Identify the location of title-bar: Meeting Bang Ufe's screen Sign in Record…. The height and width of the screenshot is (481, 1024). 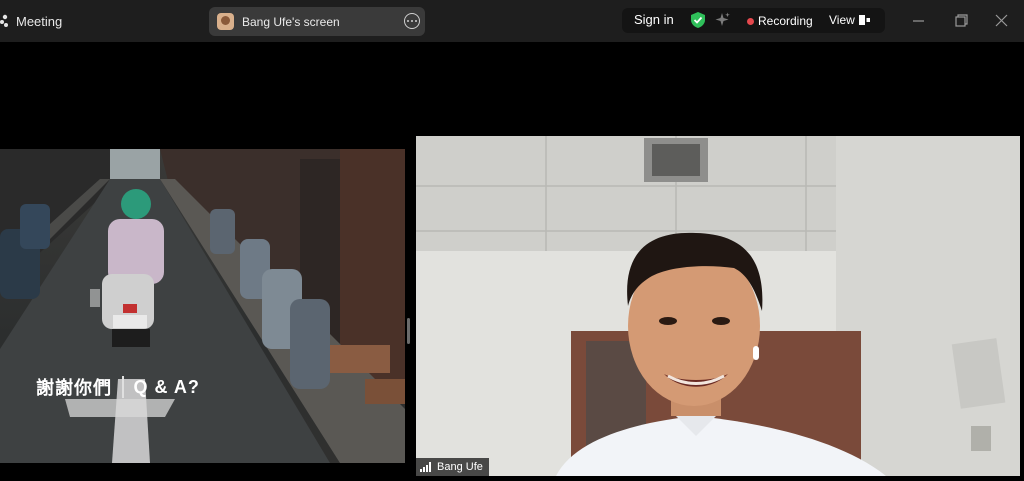
(512, 21).